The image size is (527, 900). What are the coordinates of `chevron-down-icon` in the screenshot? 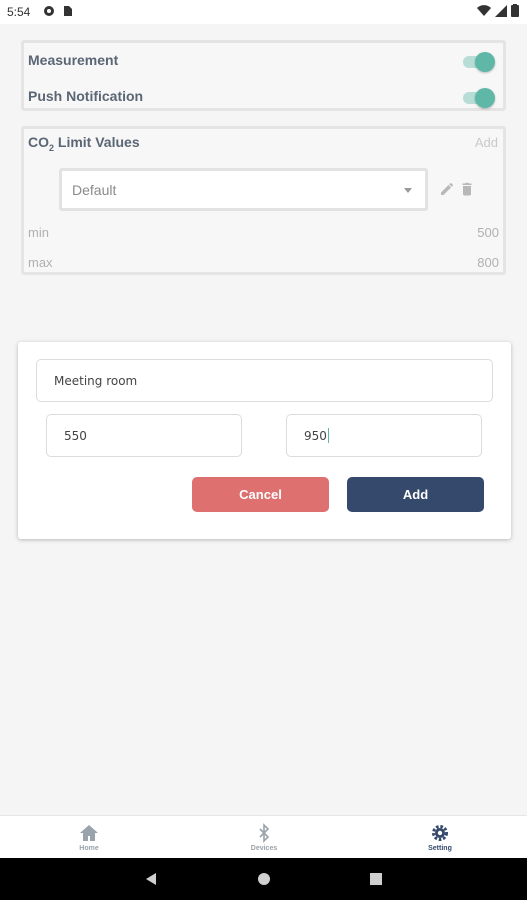 It's located at (408, 190).